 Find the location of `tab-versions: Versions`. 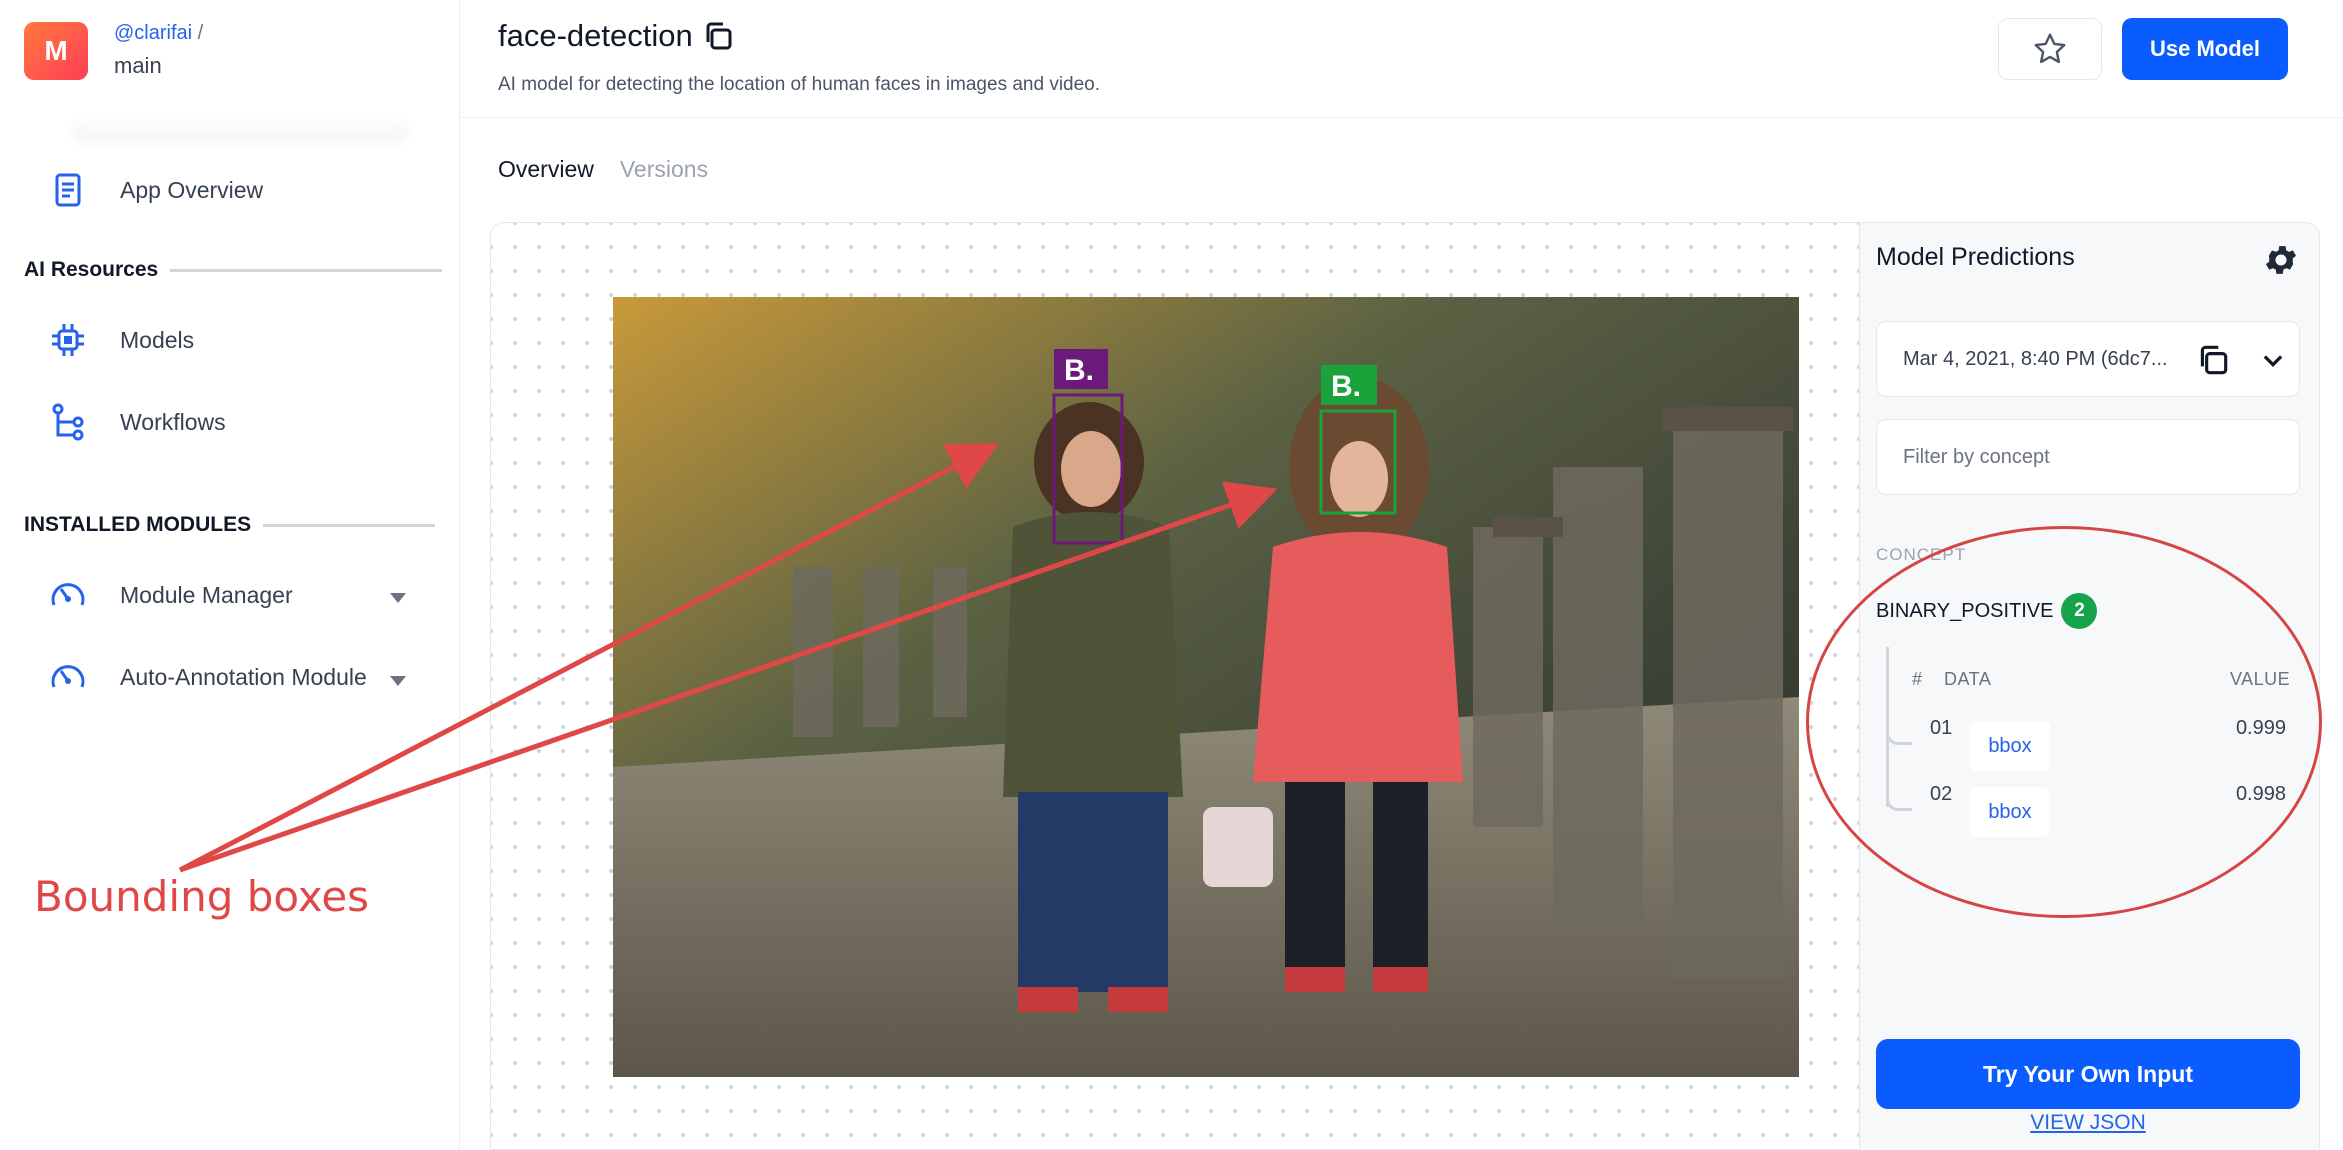

tab-versions: Versions is located at coordinates (664, 169).